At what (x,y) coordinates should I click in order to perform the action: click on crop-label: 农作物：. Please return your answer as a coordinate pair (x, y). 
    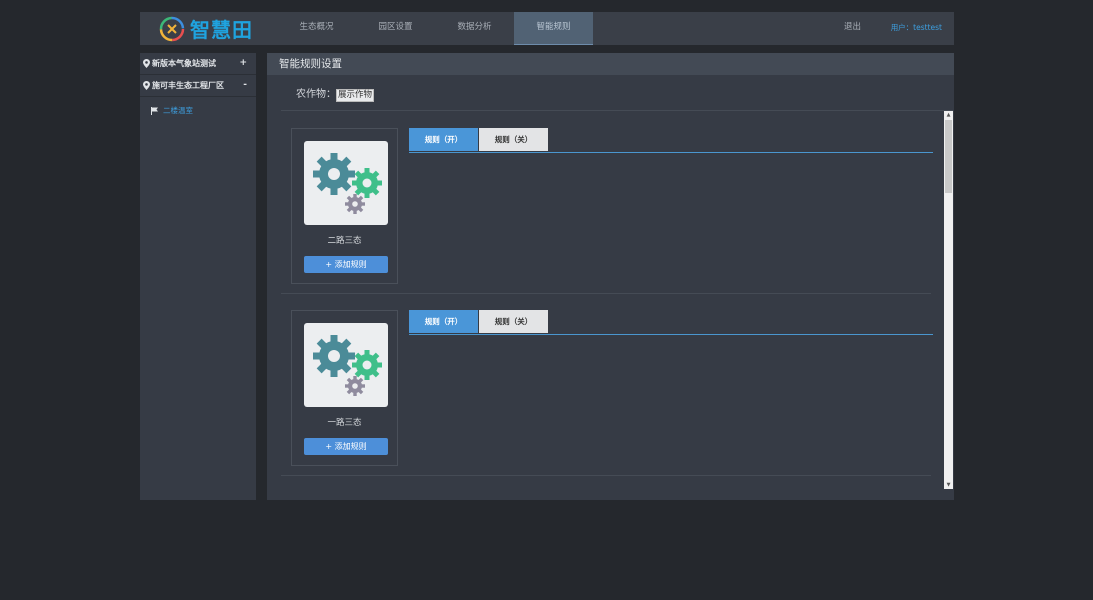
    Looking at the image, I should click on (316, 94).